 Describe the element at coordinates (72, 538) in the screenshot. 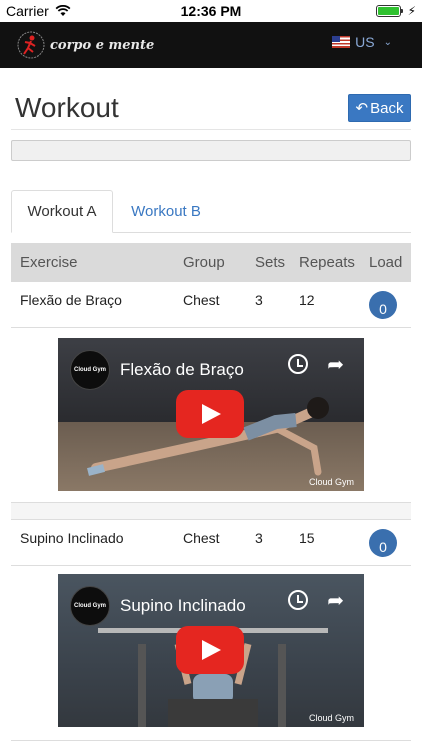

I see `exercise-name: Supino Inclinado` at that location.